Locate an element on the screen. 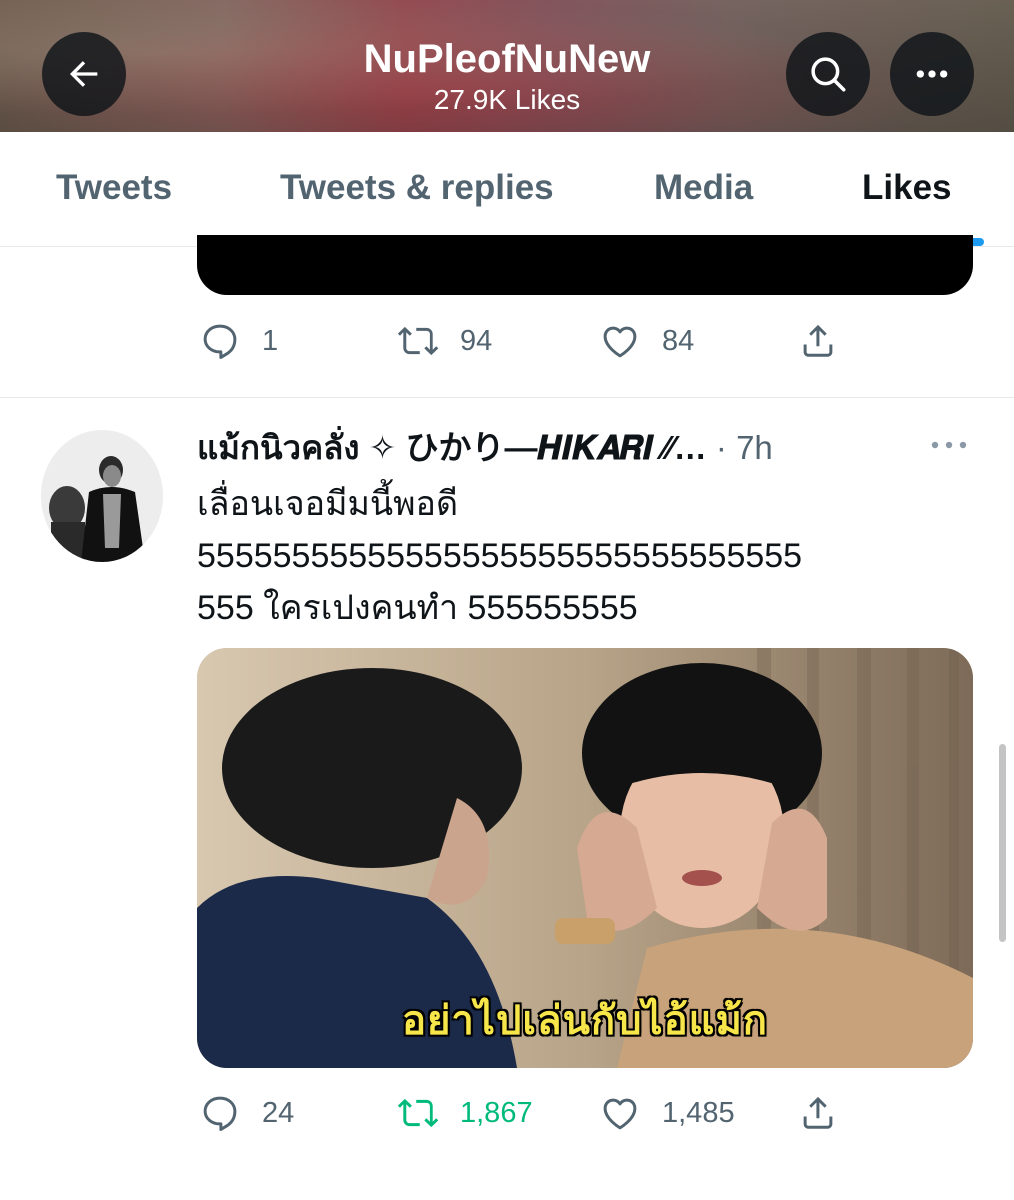 The image size is (1014, 1200). scrollbar is located at coordinates (1002, 843).